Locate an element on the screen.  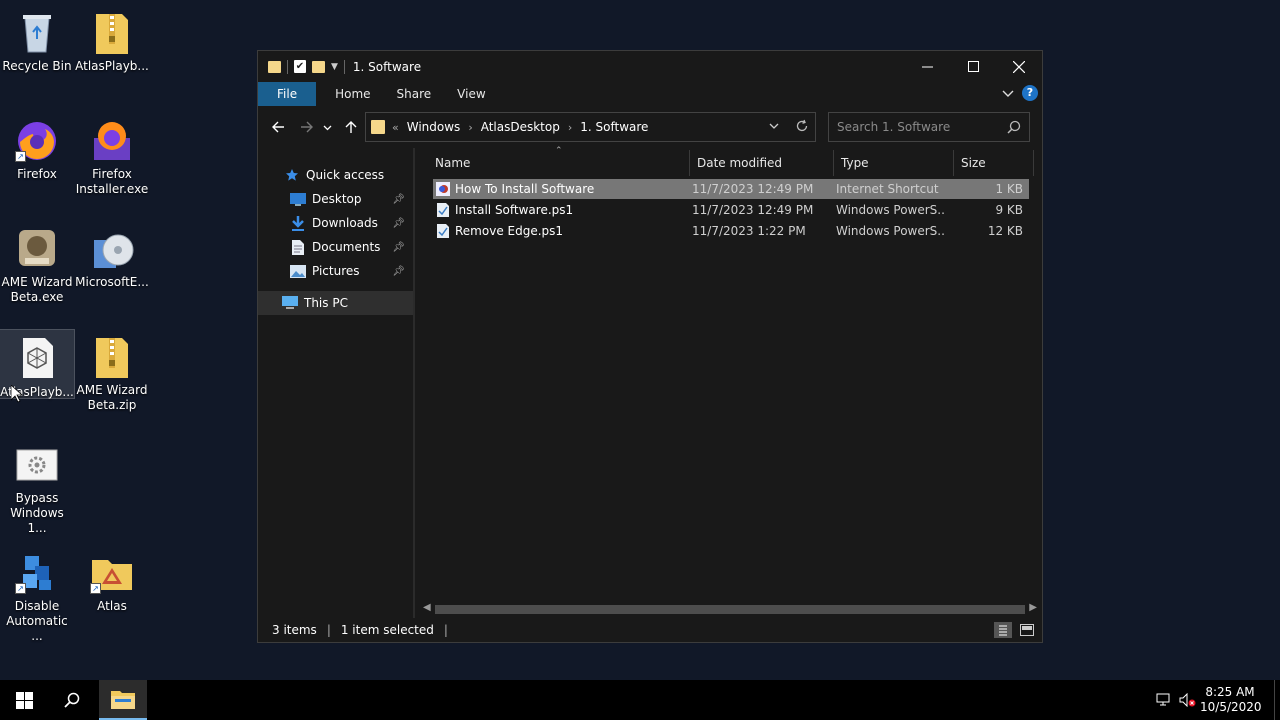
nav-desktop: Desktop 📌︎ is located at coordinates (335, 199).